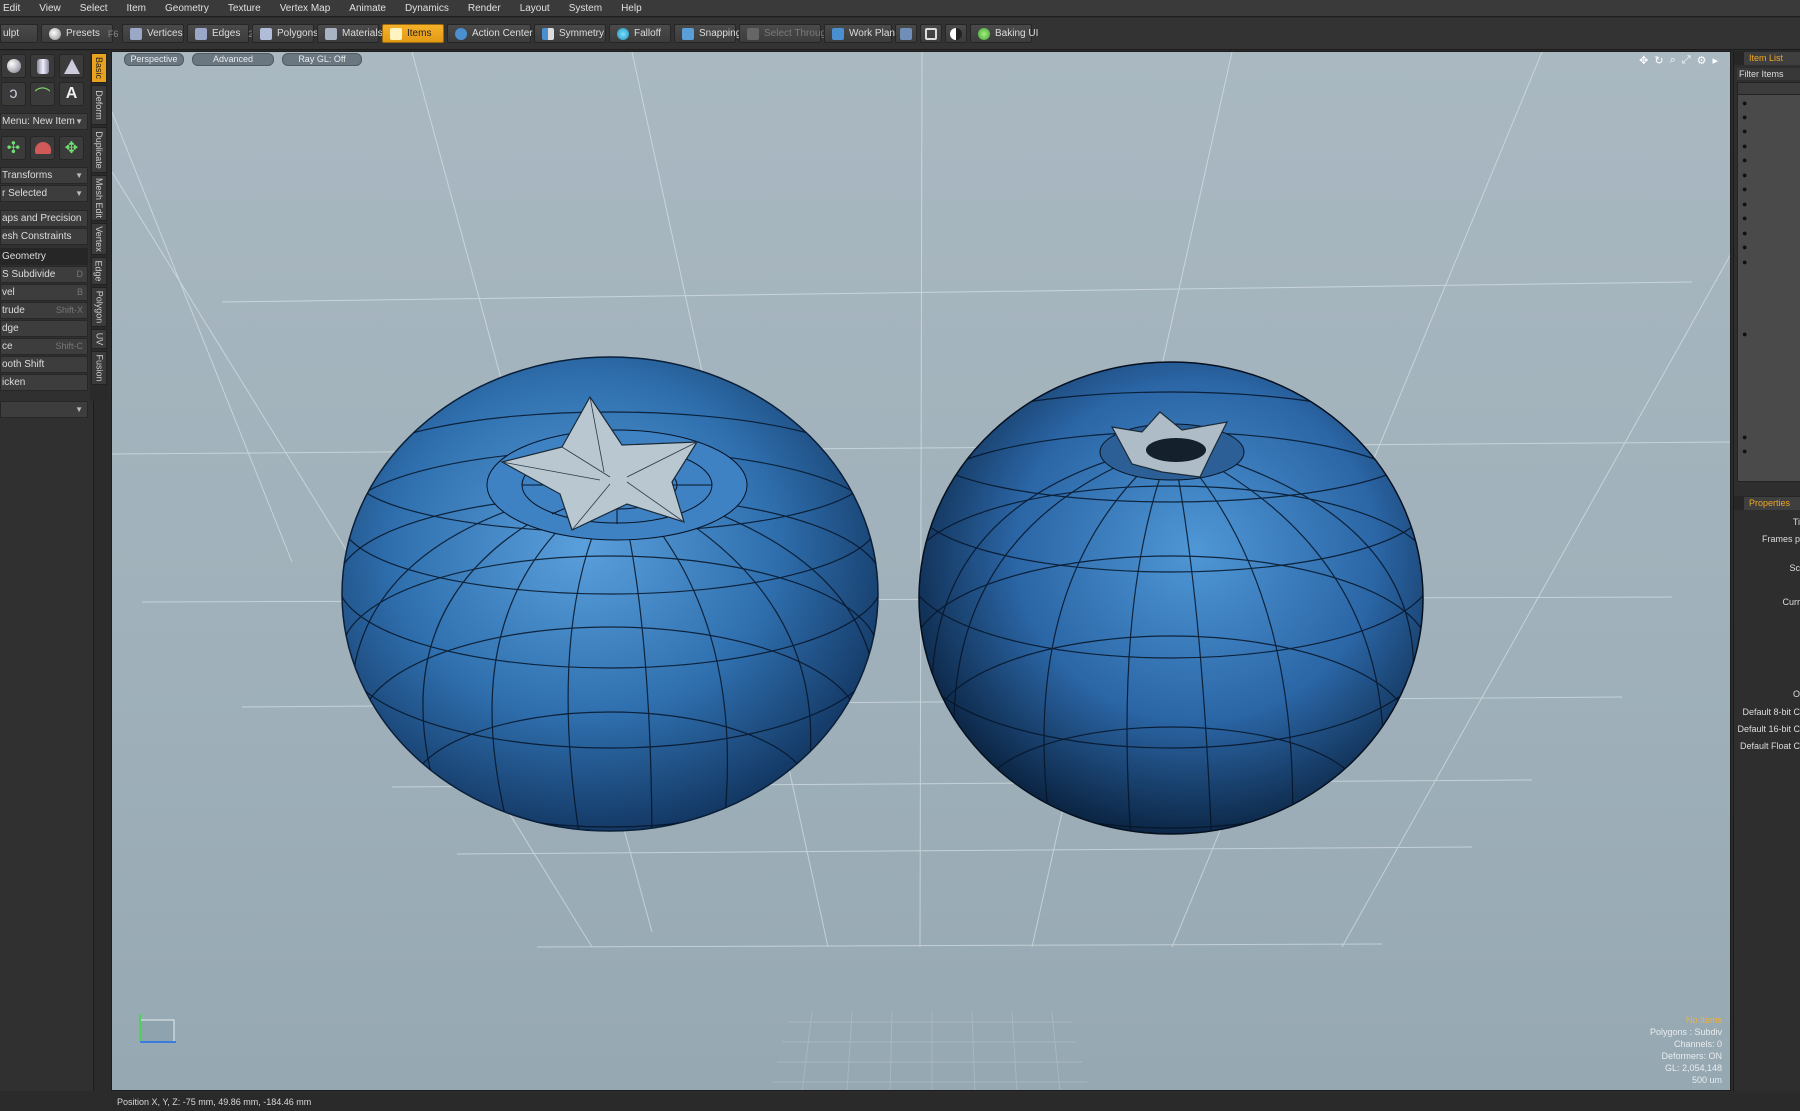  What do you see at coordinates (785, 33) in the screenshot?
I see `select-through-button: Select Through` at bounding box center [785, 33].